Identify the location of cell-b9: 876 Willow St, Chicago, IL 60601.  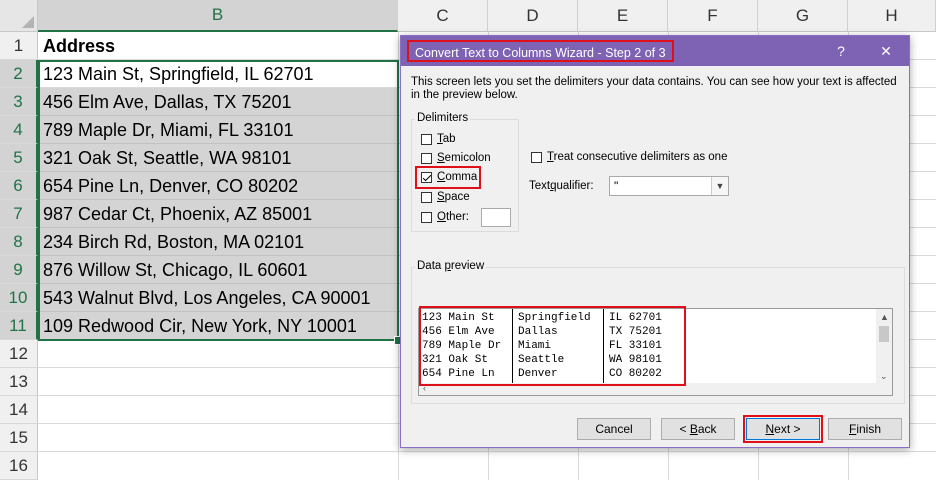
(218, 270).